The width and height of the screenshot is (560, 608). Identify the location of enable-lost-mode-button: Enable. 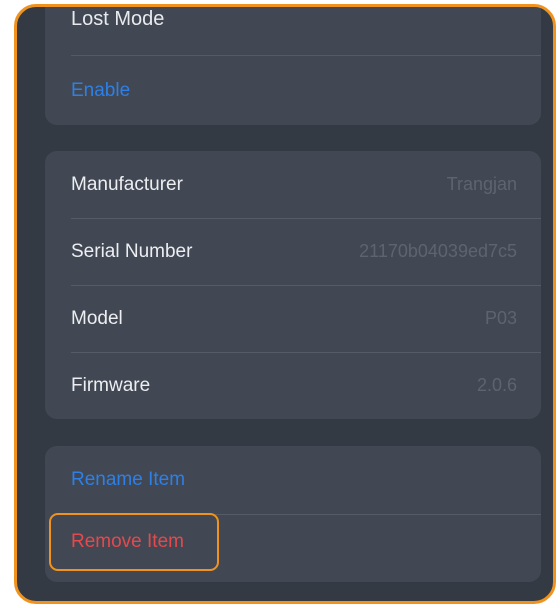
(100, 91).